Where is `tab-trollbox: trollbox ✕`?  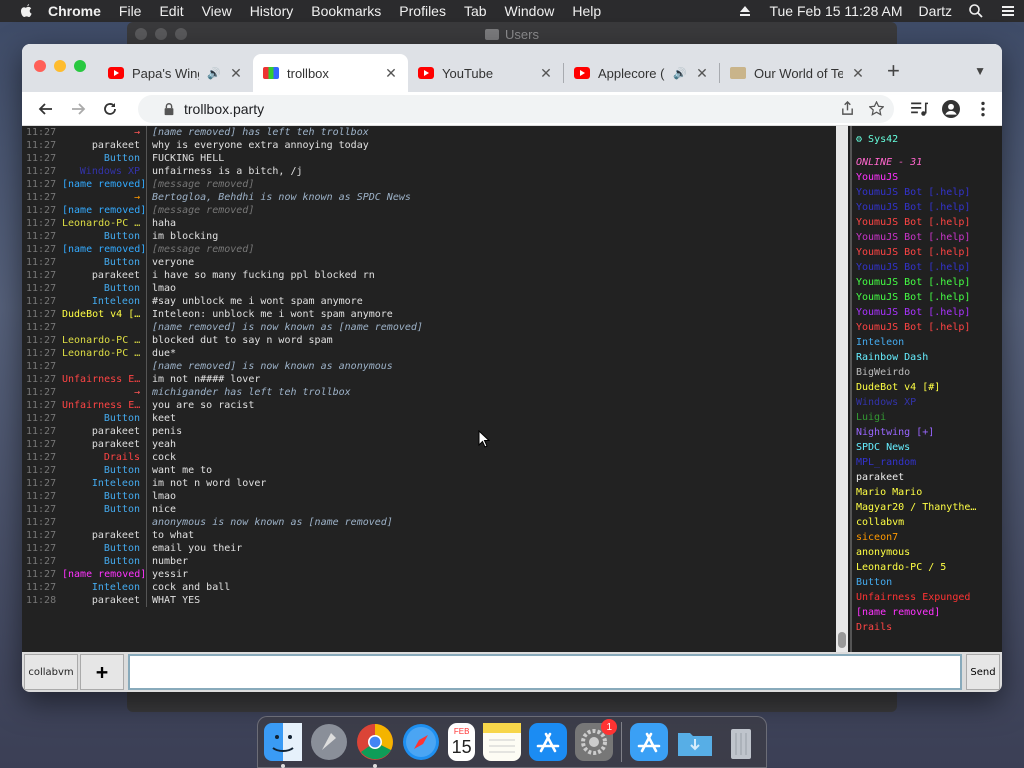 tab-trollbox: trollbox ✕ is located at coordinates (330, 73).